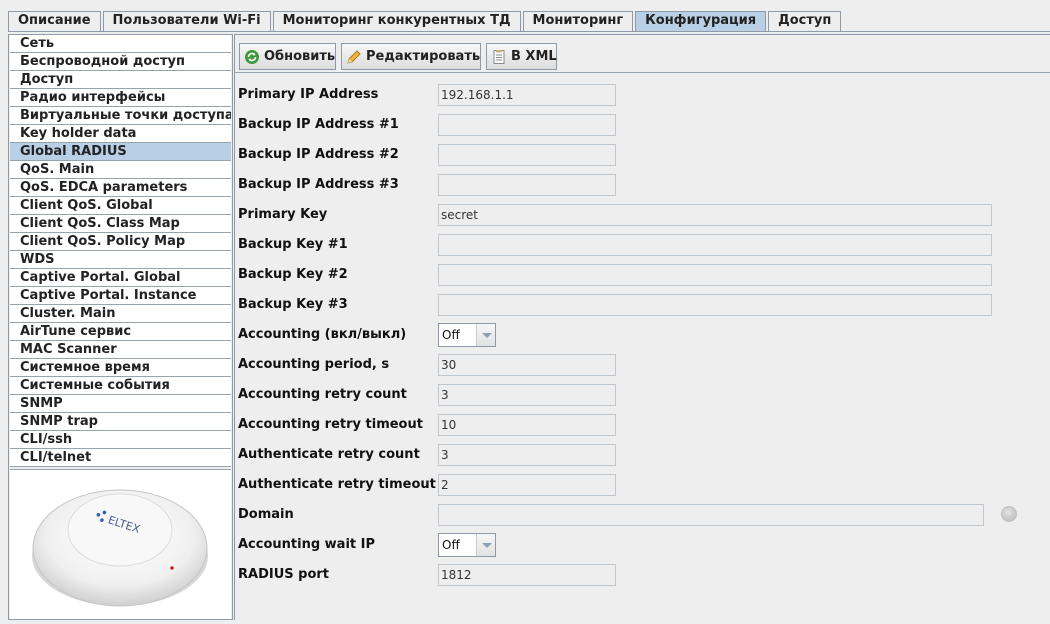  I want to click on accounting-select: Off, so click(467, 335).